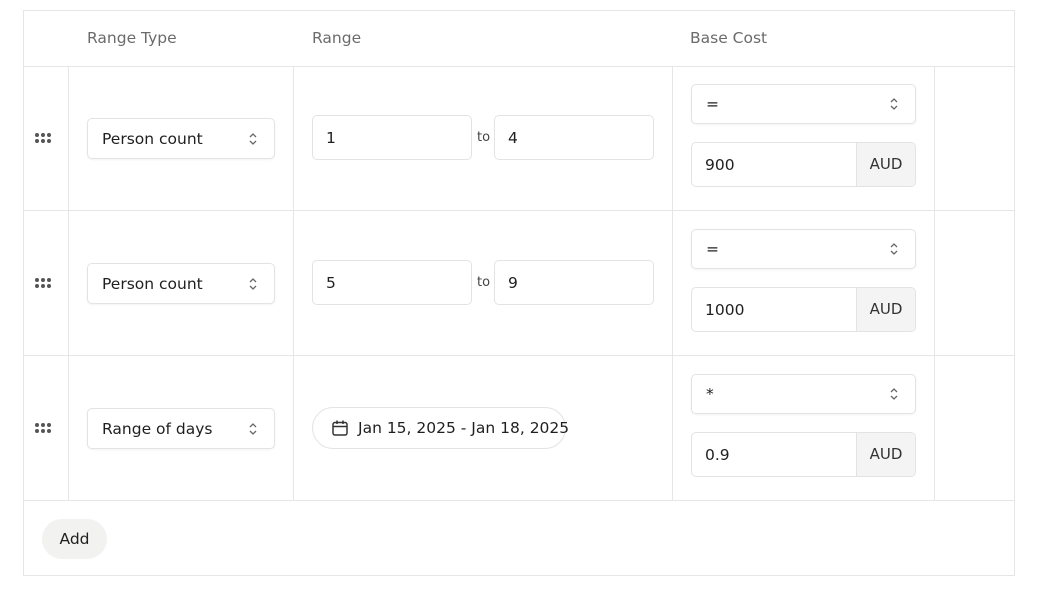 This screenshot has width=1037, height=595. I want to click on range-from-input: 1, so click(392, 137).